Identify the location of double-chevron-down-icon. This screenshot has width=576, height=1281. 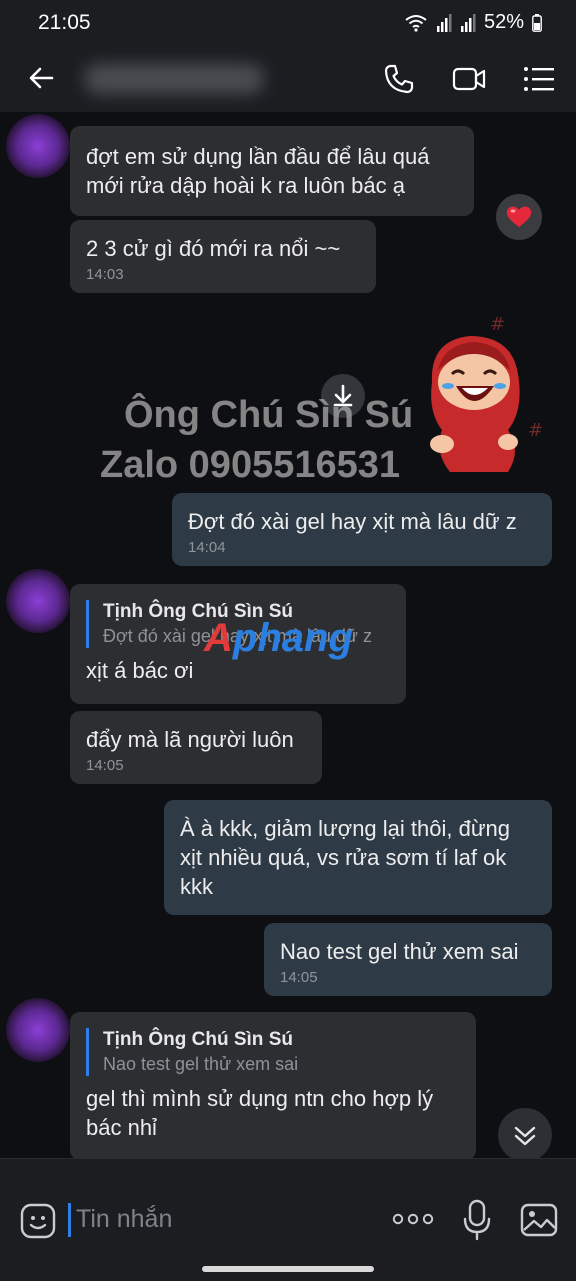
(525, 1136).